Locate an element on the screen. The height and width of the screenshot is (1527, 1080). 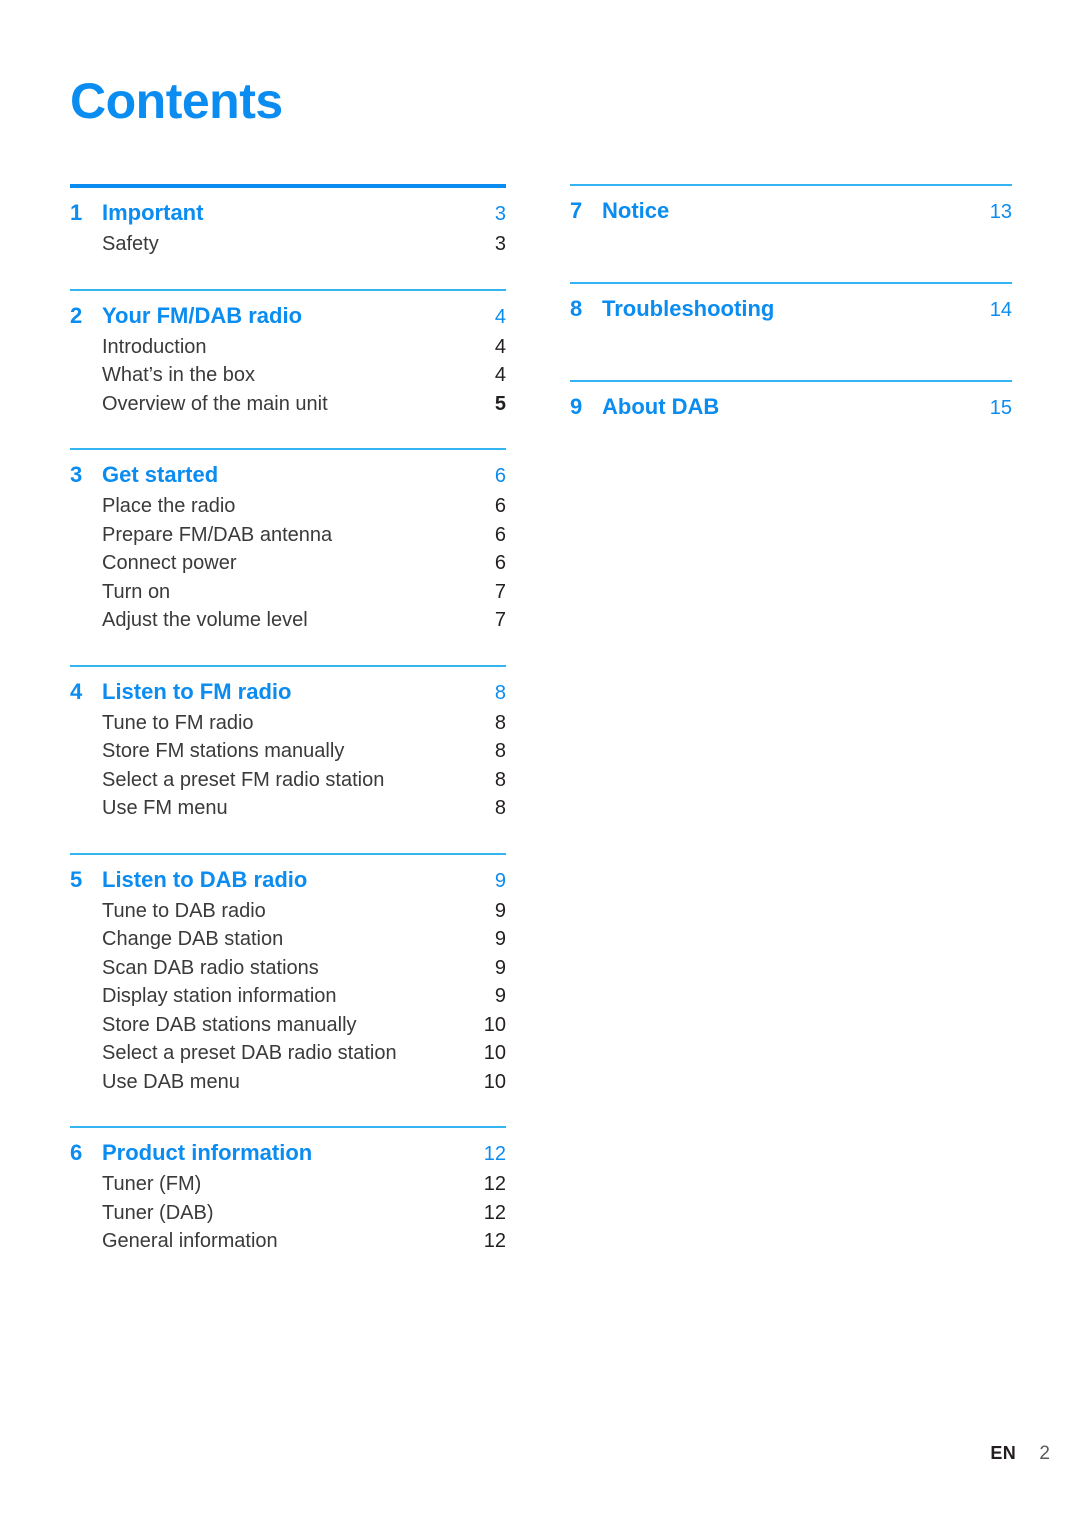
section-page-number: 9 is located at coordinates (500, 880).